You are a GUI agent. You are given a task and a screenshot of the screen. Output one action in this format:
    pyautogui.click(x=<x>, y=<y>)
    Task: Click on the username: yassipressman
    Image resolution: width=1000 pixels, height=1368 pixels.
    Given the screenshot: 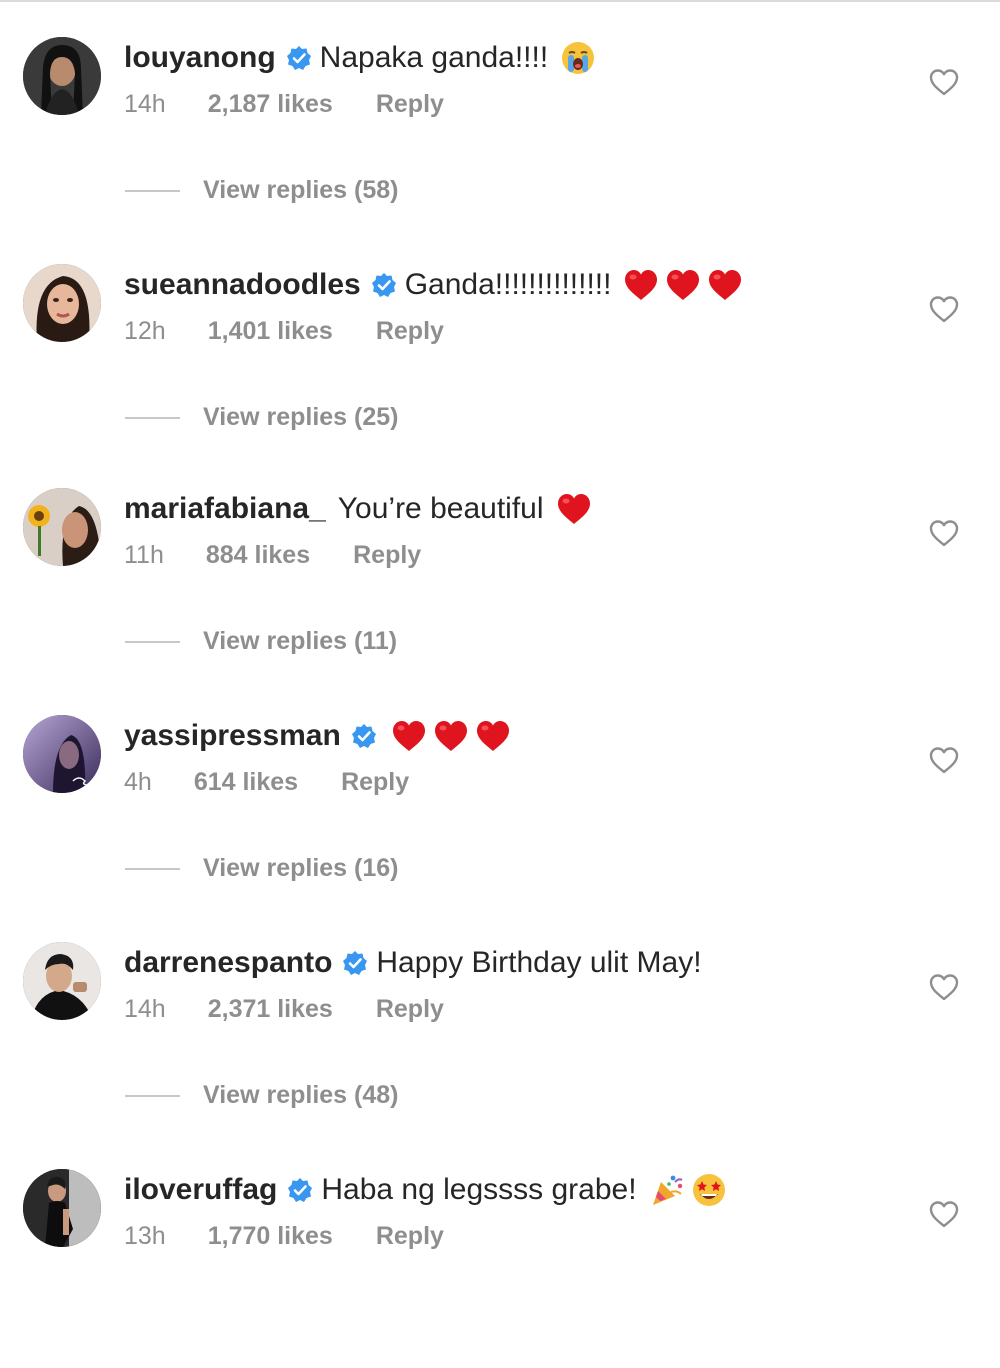 What is the action you would take?
    pyautogui.click(x=232, y=736)
    